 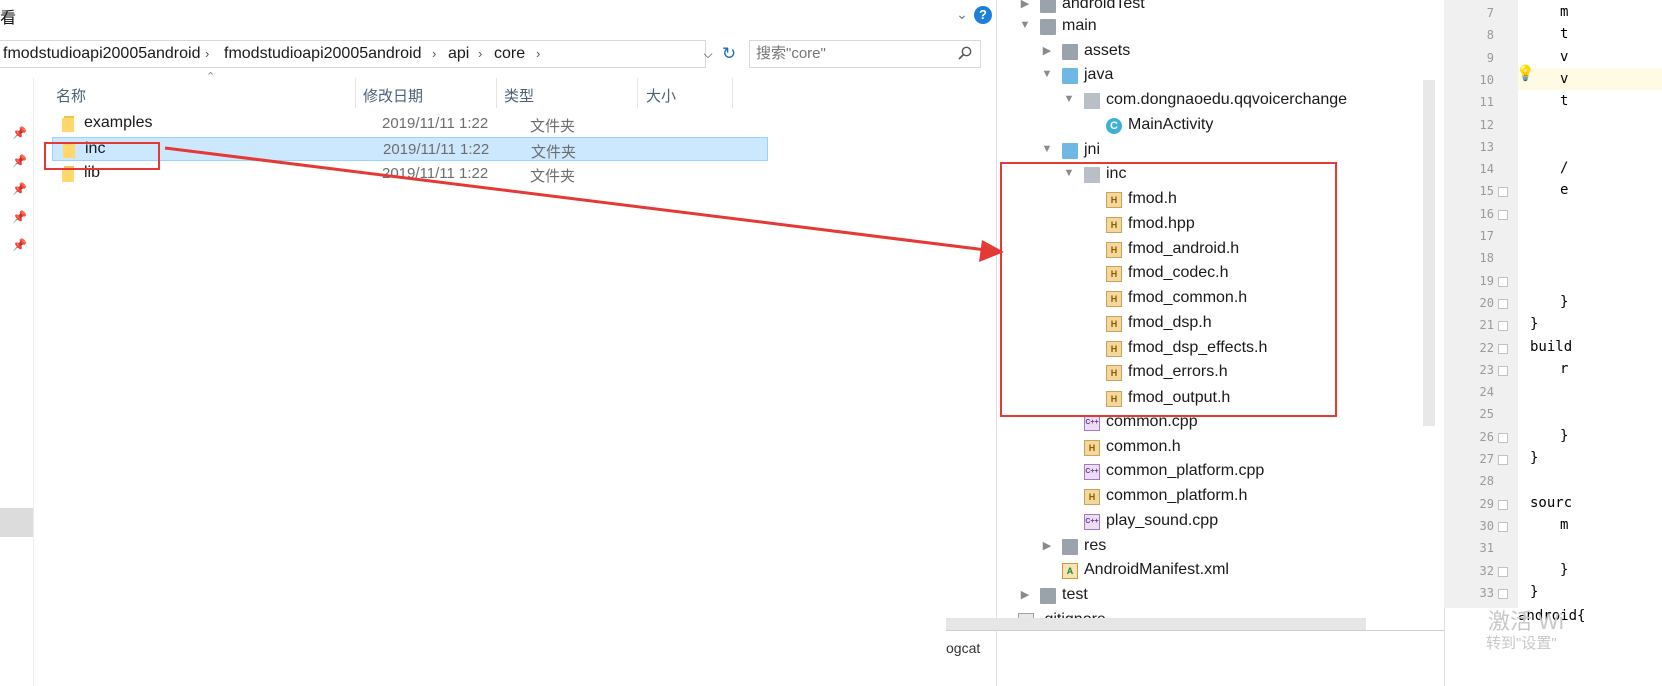 I want to click on tab-logcat: ogcat, so click(x=963, y=648).